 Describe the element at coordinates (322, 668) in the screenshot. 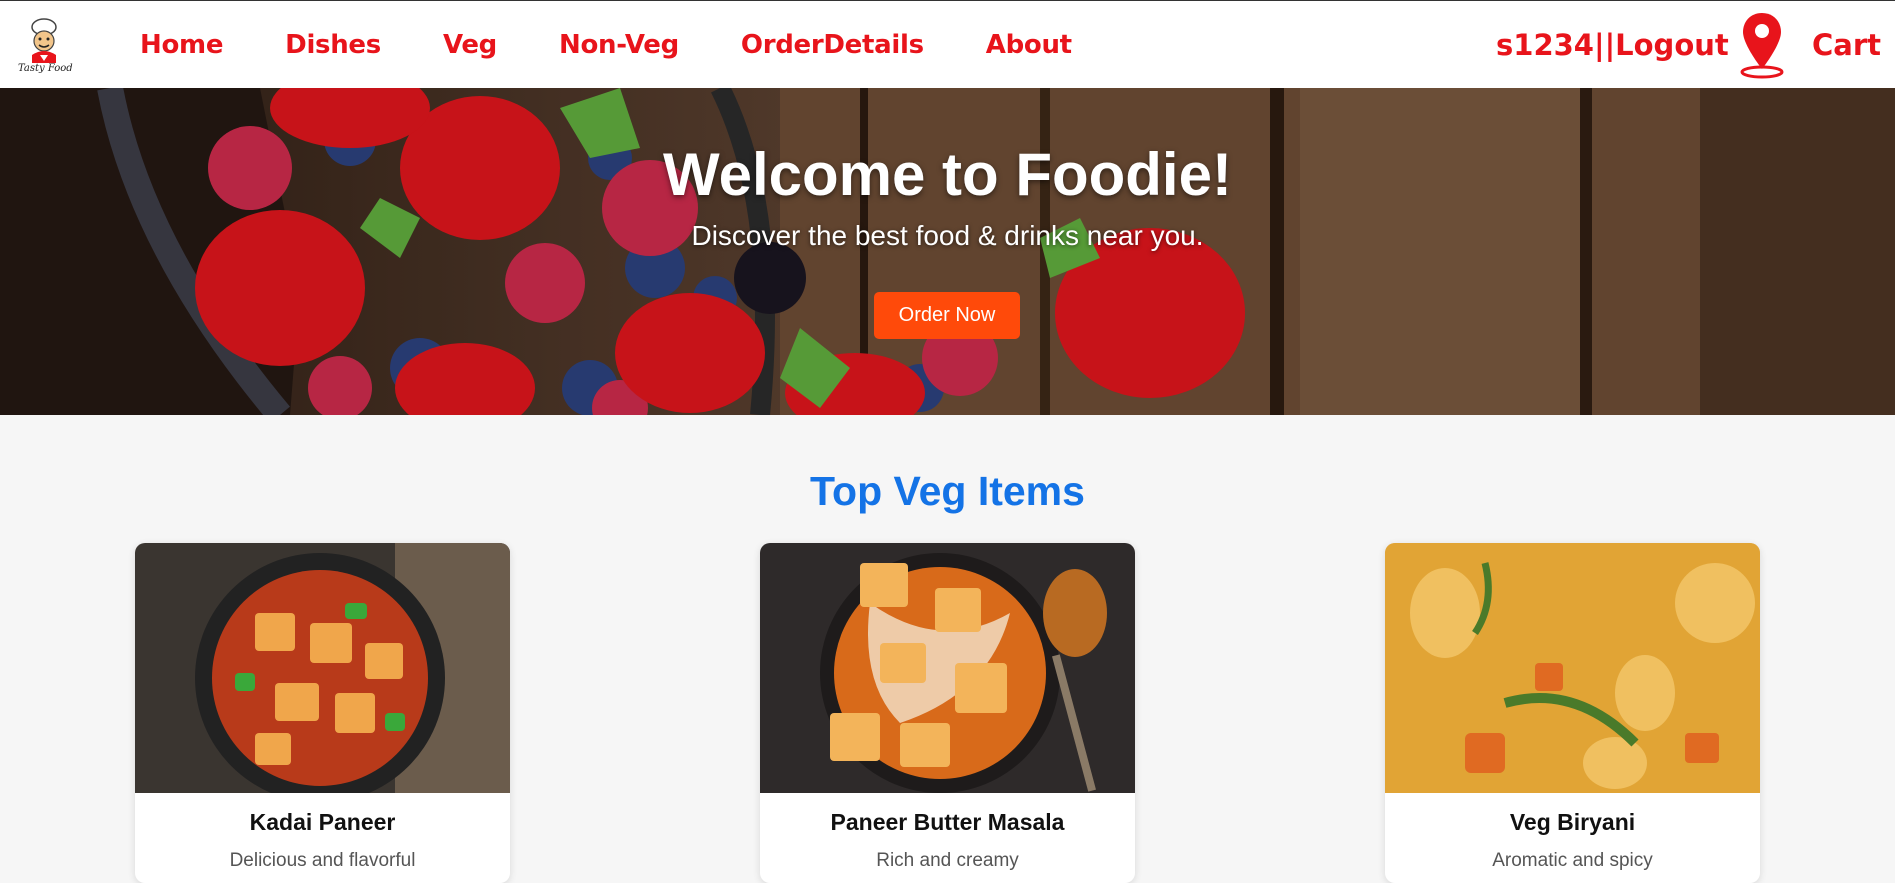

I see `kadai-paneer-image` at that location.